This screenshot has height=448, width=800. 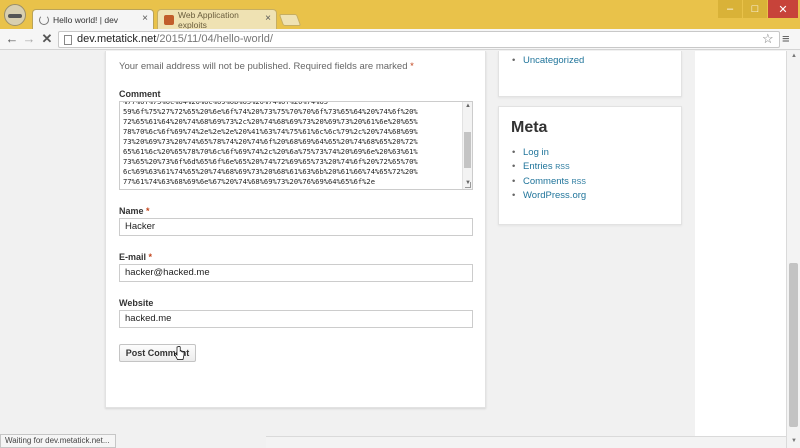 I want to click on back-button: ←, so click(x=12, y=39).